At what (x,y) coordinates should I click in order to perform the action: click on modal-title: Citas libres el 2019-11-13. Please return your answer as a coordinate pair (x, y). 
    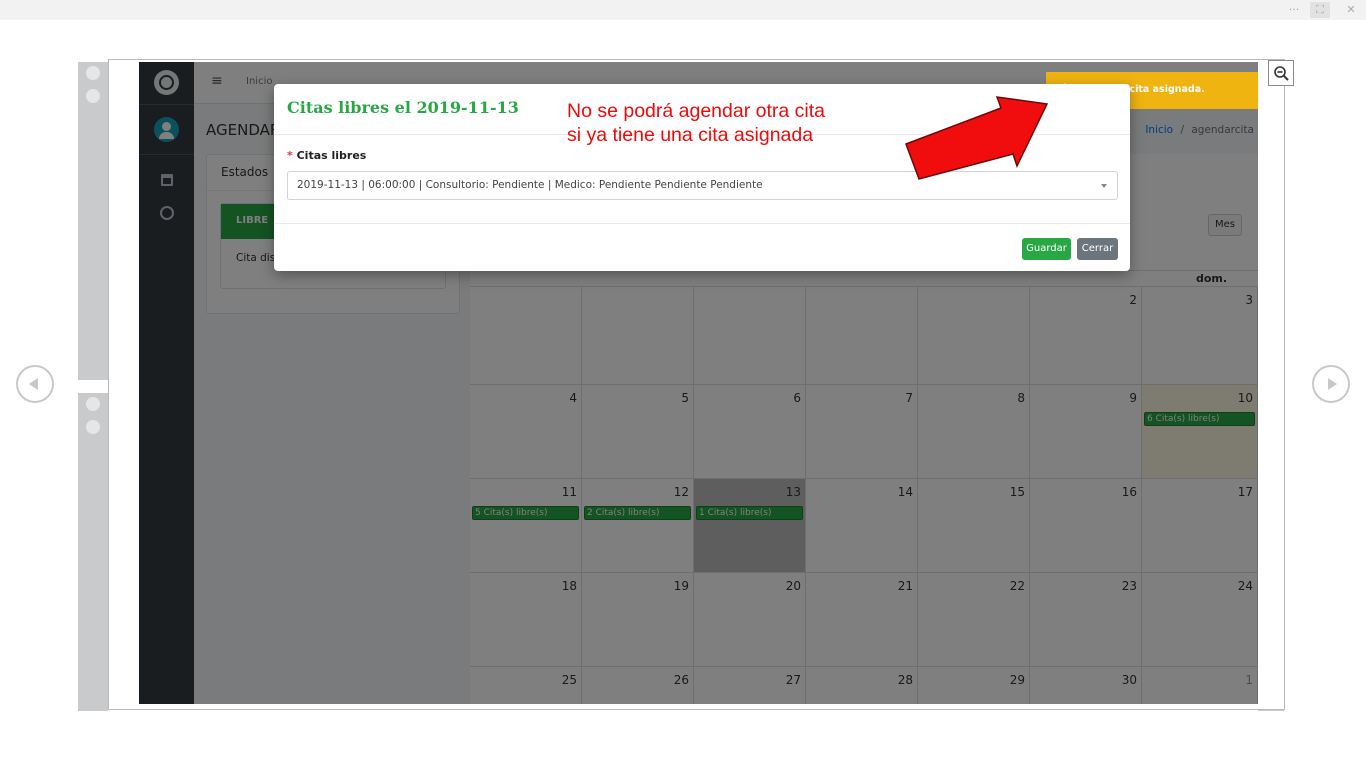
    Looking at the image, I should click on (403, 107).